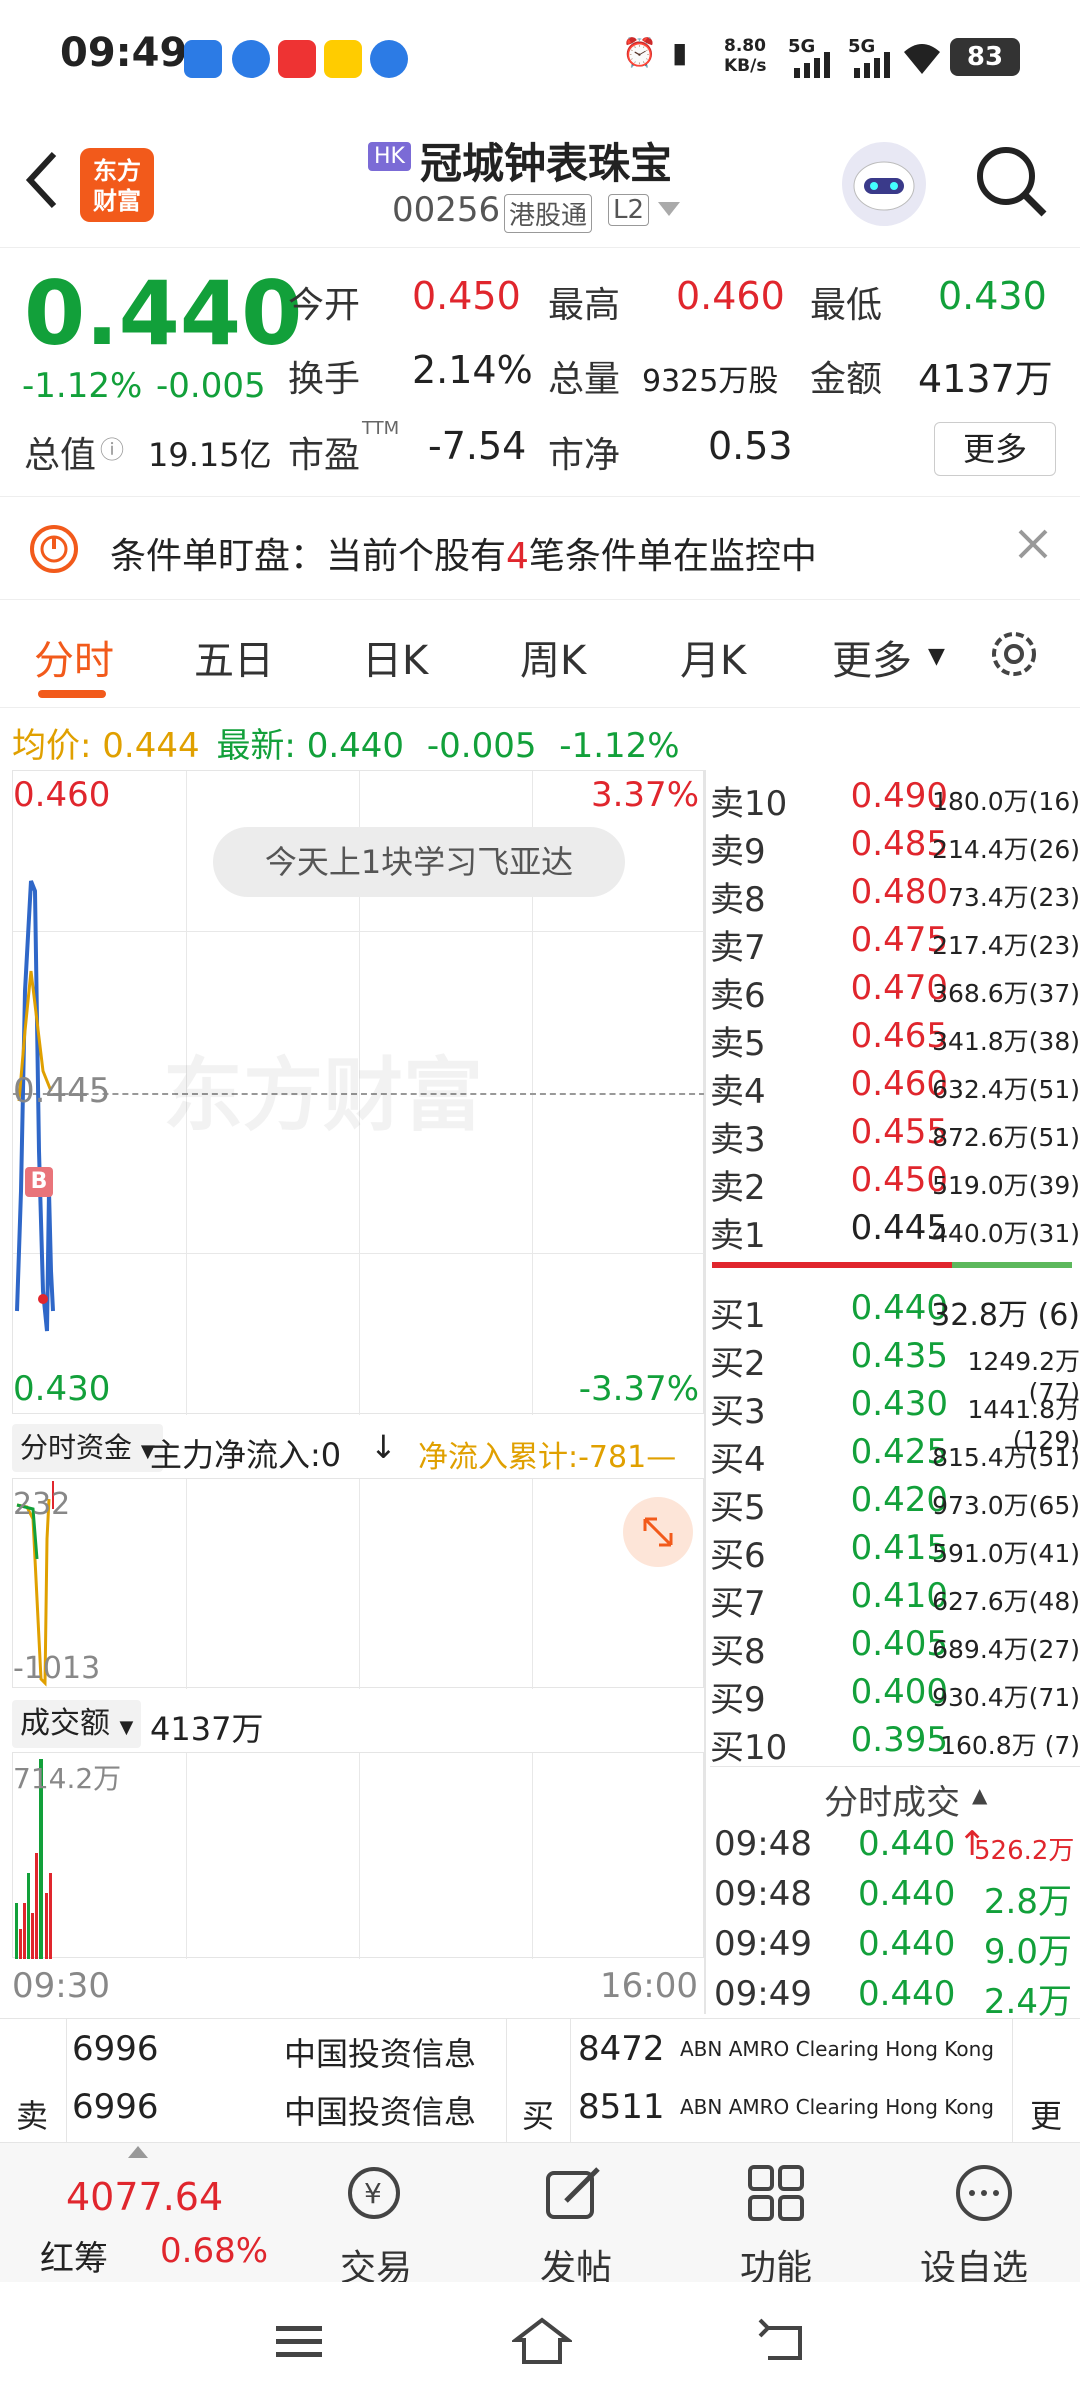 Image resolution: width=1080 pixels, height=2400 pixels. Describe the element at coordinates (548, 213) in the screenshot. I see `connect-tag: 港股通` at that location.